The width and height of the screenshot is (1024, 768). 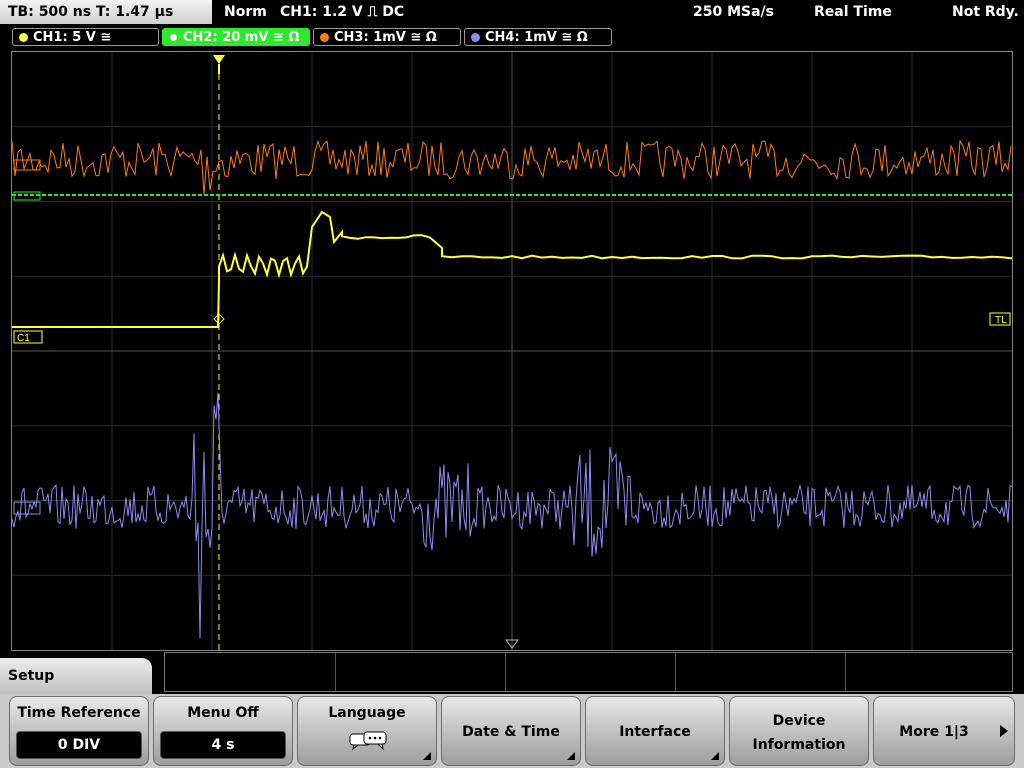 I want to click on ch2-color-icon, so click(x=173, y=37).